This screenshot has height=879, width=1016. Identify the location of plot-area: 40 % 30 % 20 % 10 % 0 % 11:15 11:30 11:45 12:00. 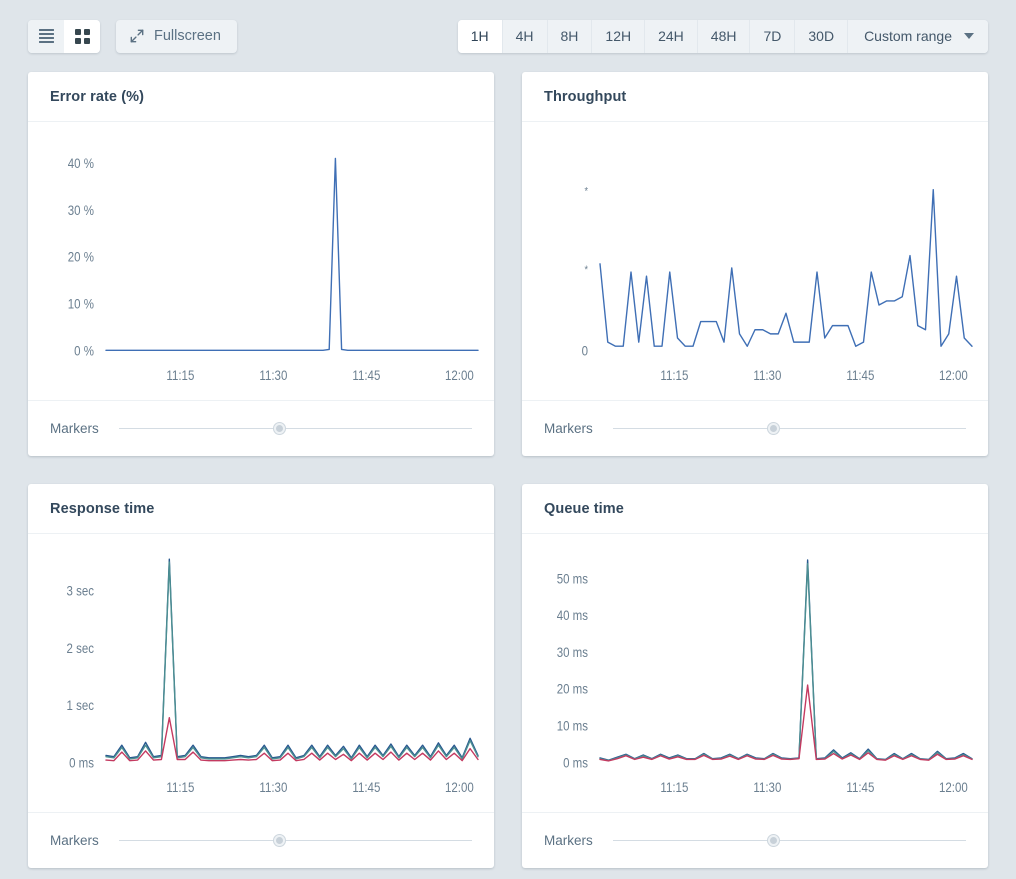
(261, 261).